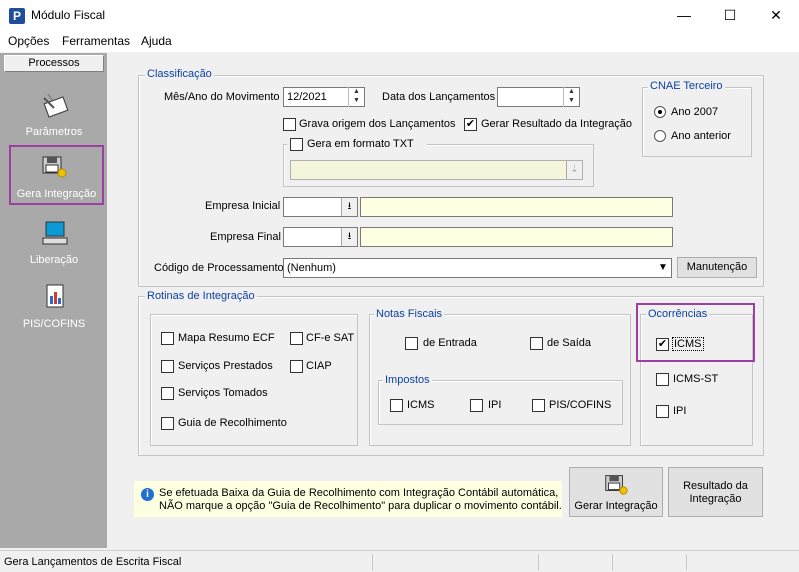 This screenshot has width=799, height=572. I want to click on entrada-checkbox, so click(411, 343).